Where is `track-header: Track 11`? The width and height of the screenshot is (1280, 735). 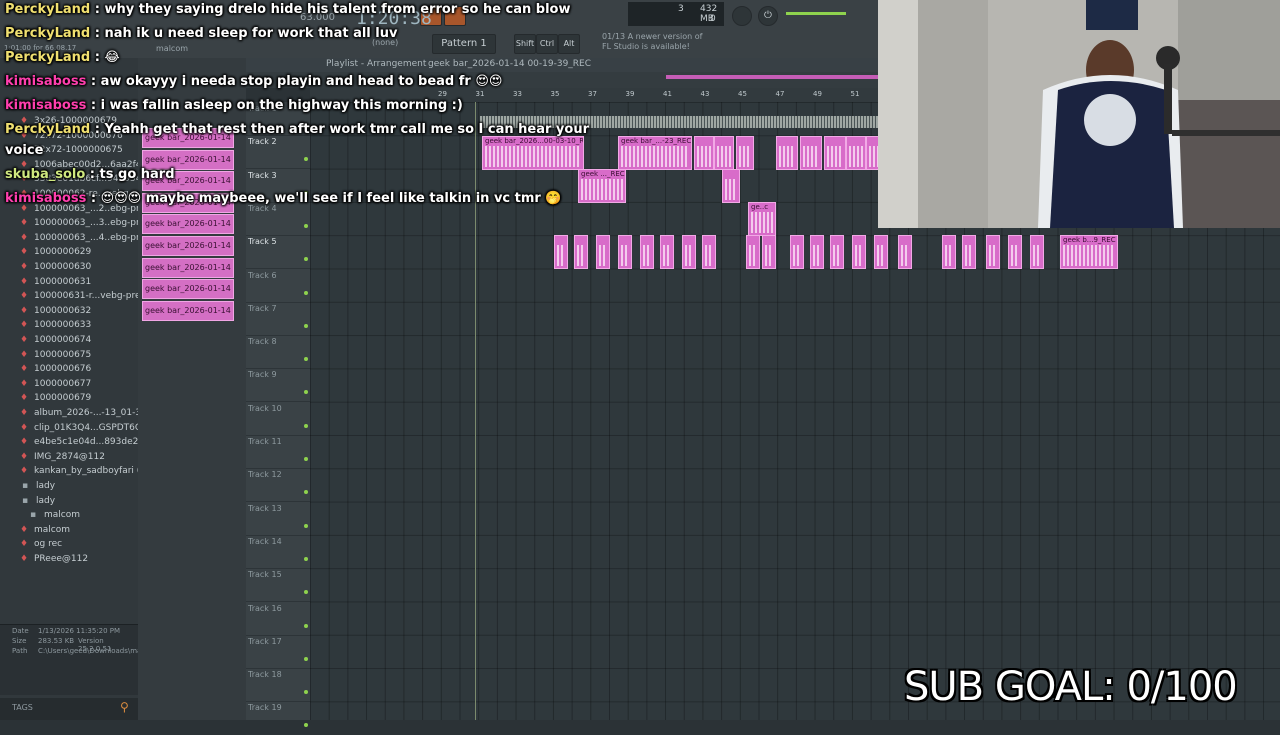 track-header: Track 11 is located at coordinates (278, 452).